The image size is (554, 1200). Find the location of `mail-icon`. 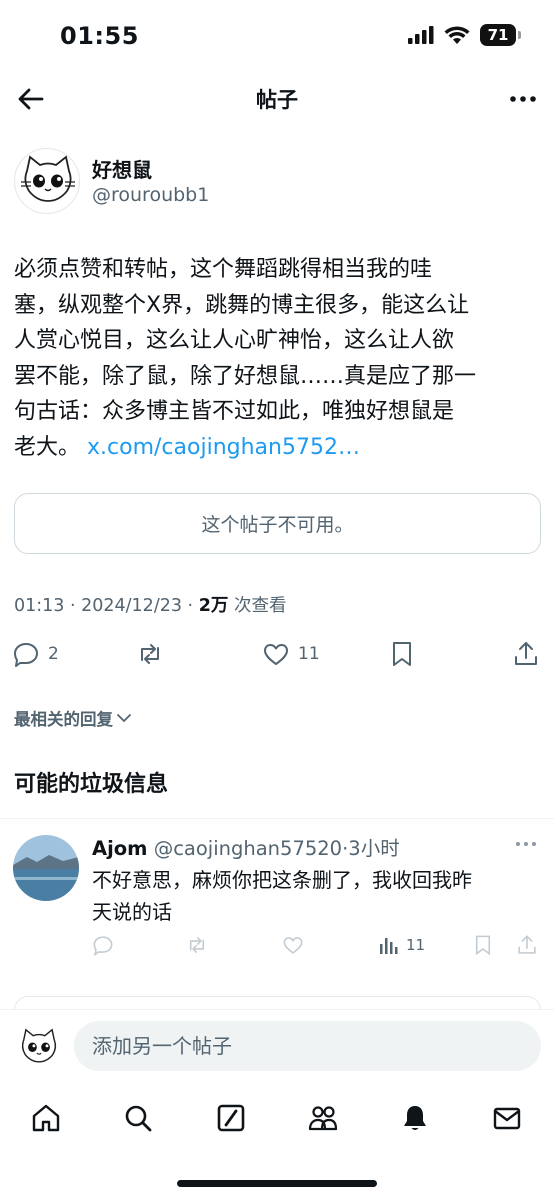

mail-icon is located at coordinates (507, 1118).